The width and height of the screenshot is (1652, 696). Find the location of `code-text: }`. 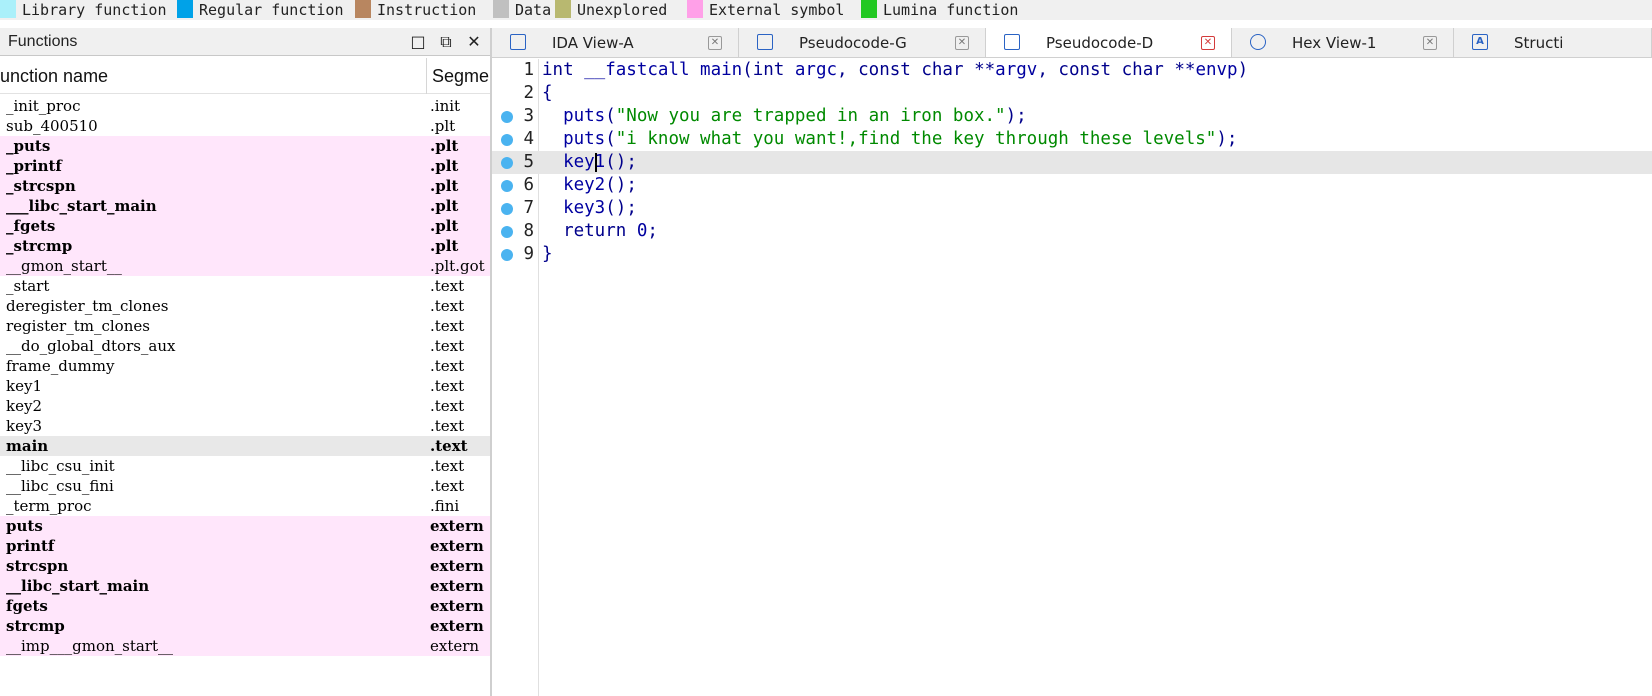

code-text: } is located at coordinates (547, 254).